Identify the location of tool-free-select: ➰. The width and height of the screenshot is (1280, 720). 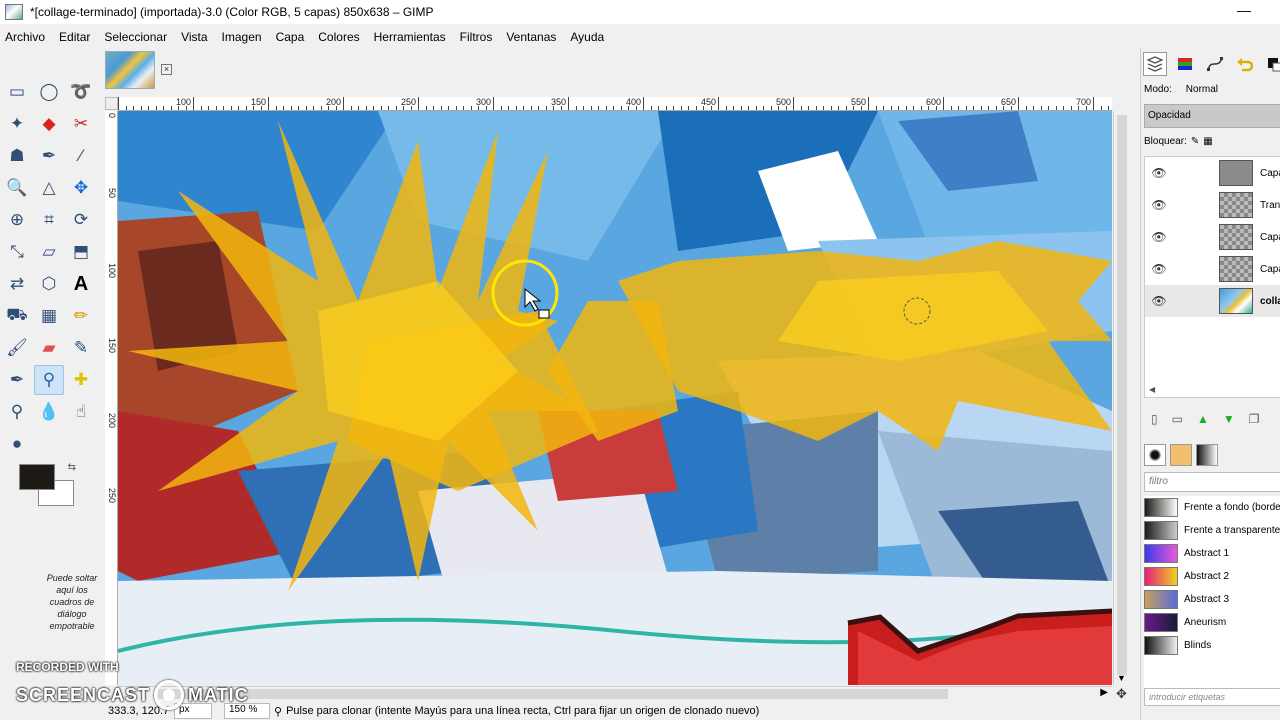
(81, 92).